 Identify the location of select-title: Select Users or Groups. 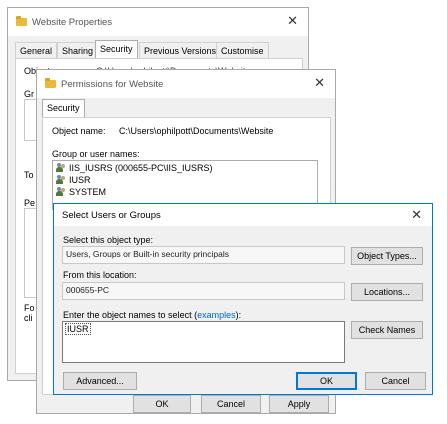
(111, 215).